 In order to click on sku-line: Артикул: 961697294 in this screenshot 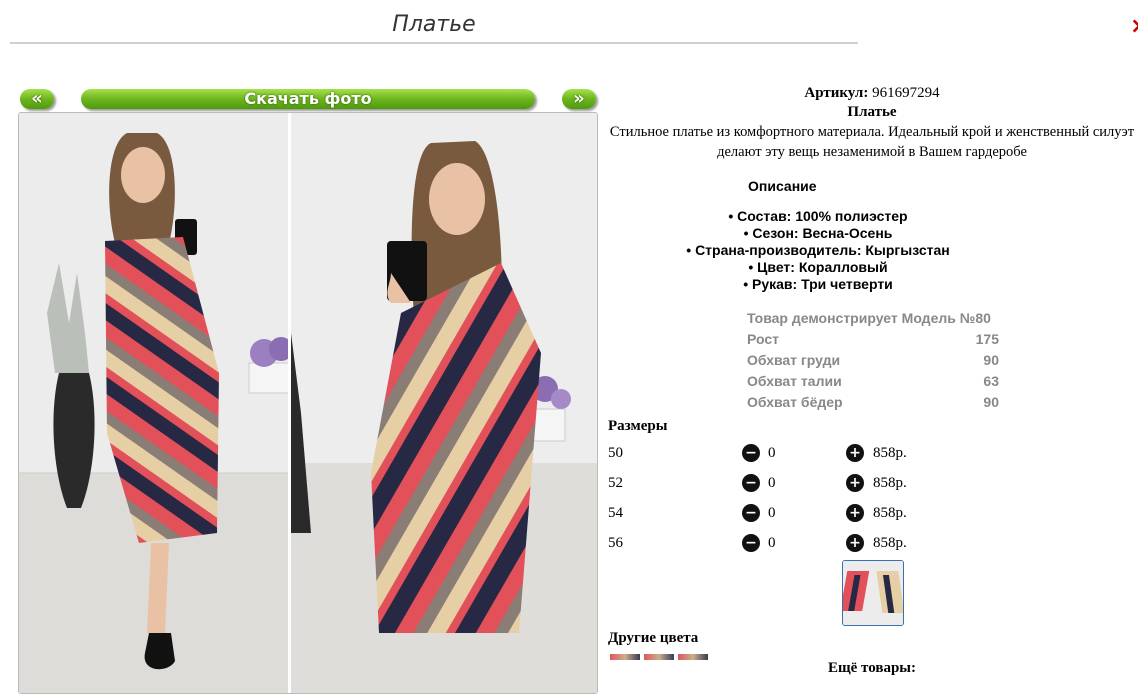, I will do `click(872, 93)`.